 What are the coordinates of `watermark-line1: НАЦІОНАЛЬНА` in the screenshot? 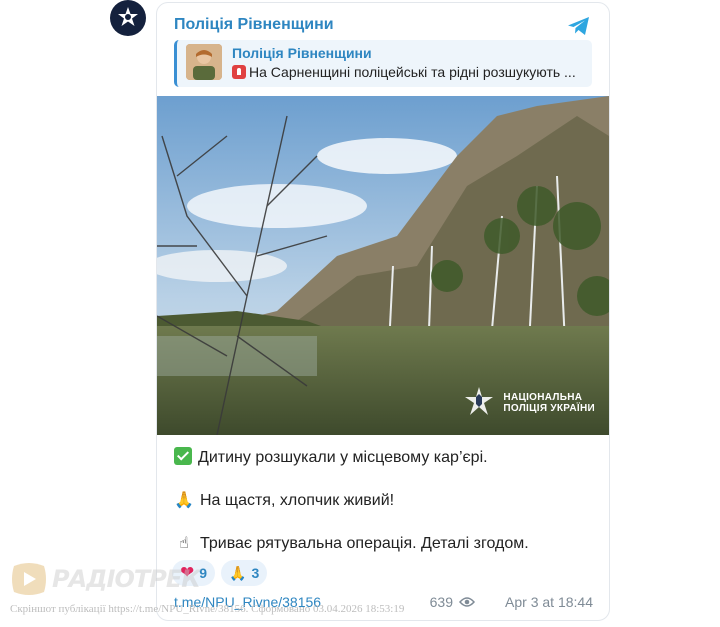 It's located at (543, 397).